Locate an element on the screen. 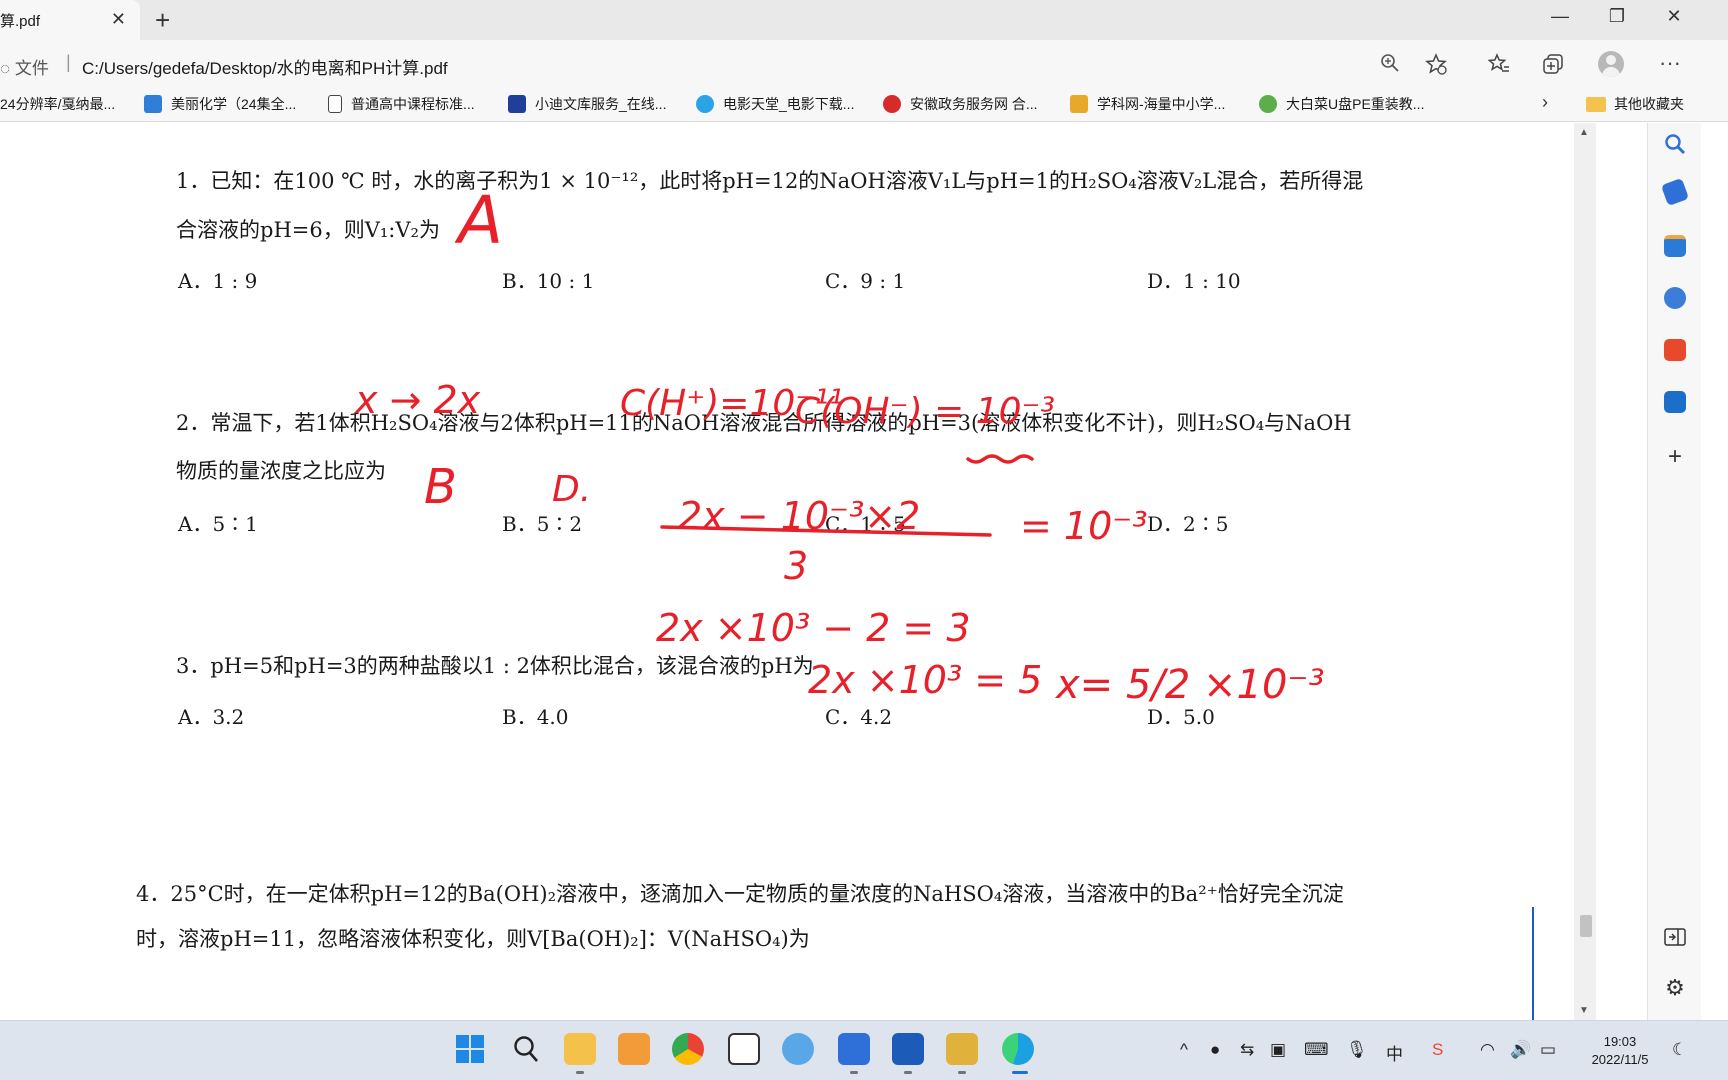  close-window-button: ✕ is located at coordinates (1674, 16).